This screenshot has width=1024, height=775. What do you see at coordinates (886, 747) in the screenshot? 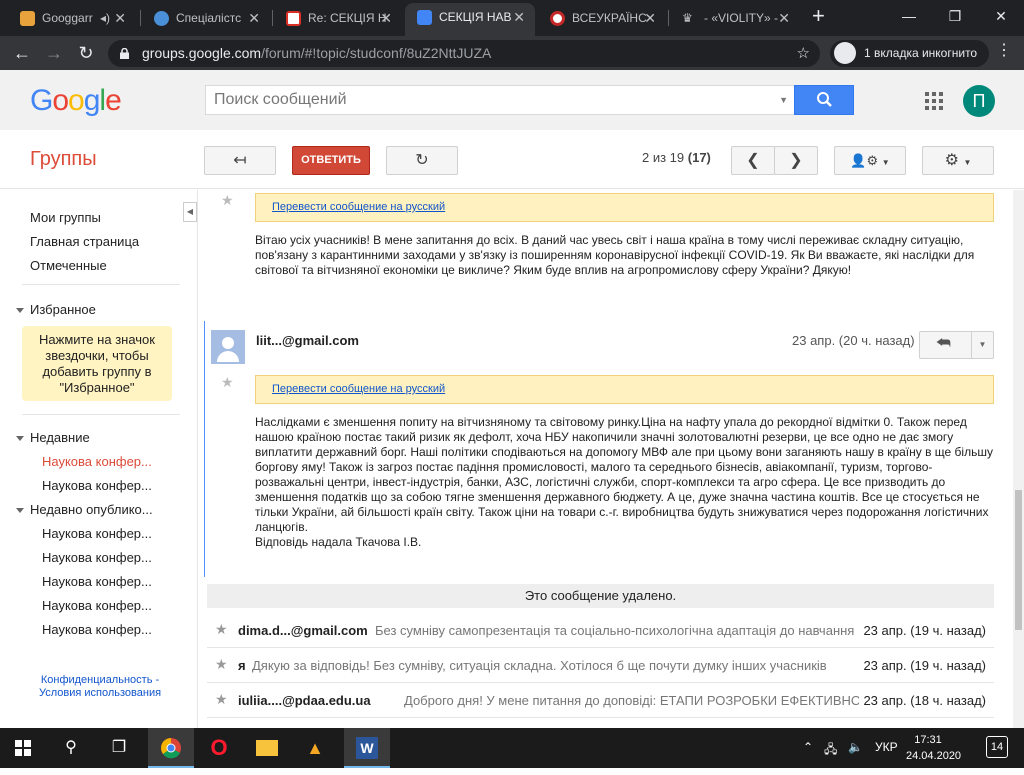
I see `language-indicator: УКР` at bounding box center [886, 747].